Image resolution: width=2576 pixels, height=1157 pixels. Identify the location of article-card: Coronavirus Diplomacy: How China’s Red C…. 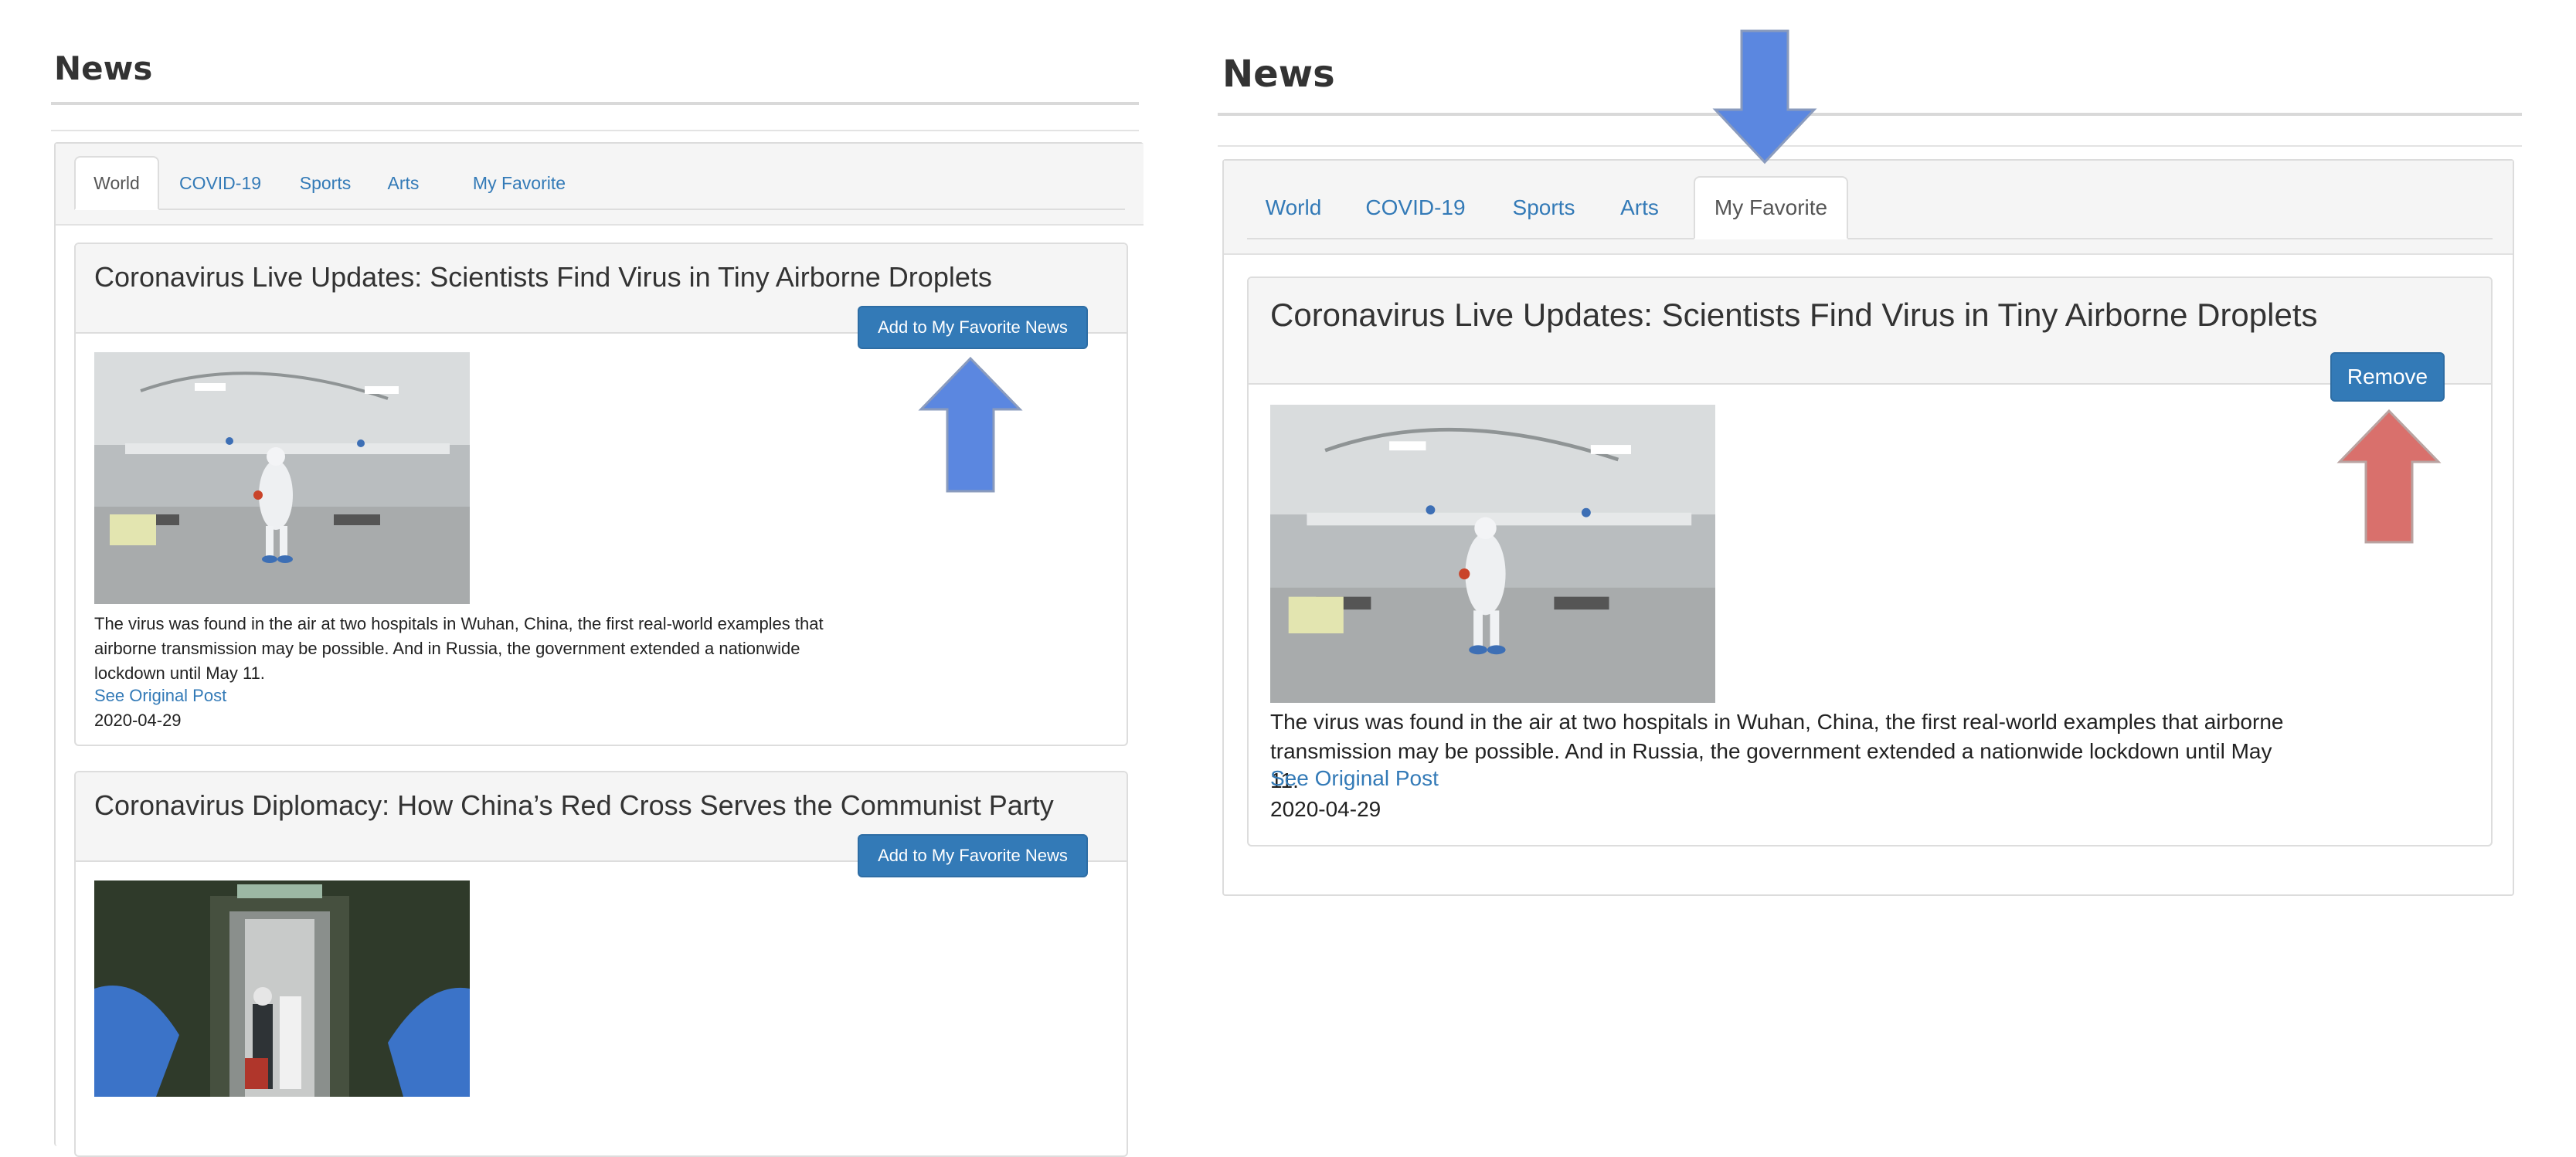
(601, 964).